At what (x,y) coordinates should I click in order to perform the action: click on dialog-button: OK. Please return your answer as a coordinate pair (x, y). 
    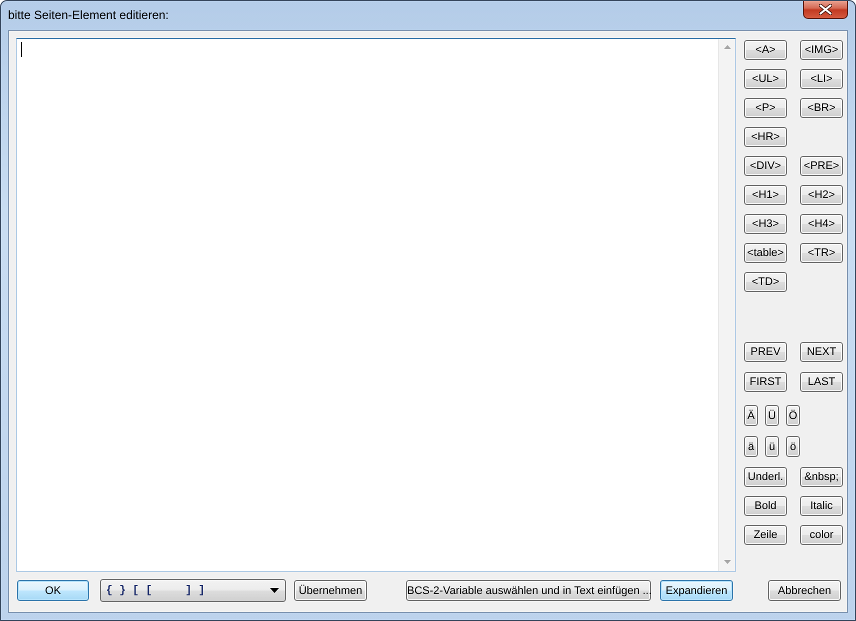
    Looking at the image, I should click on (53, 590).